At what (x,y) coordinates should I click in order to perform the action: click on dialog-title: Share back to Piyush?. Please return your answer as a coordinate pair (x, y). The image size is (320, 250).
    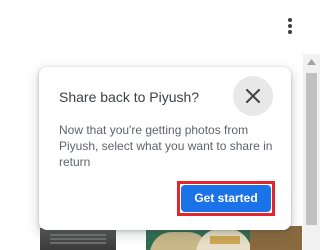
    Looking at the image, I should click on (129, 97).